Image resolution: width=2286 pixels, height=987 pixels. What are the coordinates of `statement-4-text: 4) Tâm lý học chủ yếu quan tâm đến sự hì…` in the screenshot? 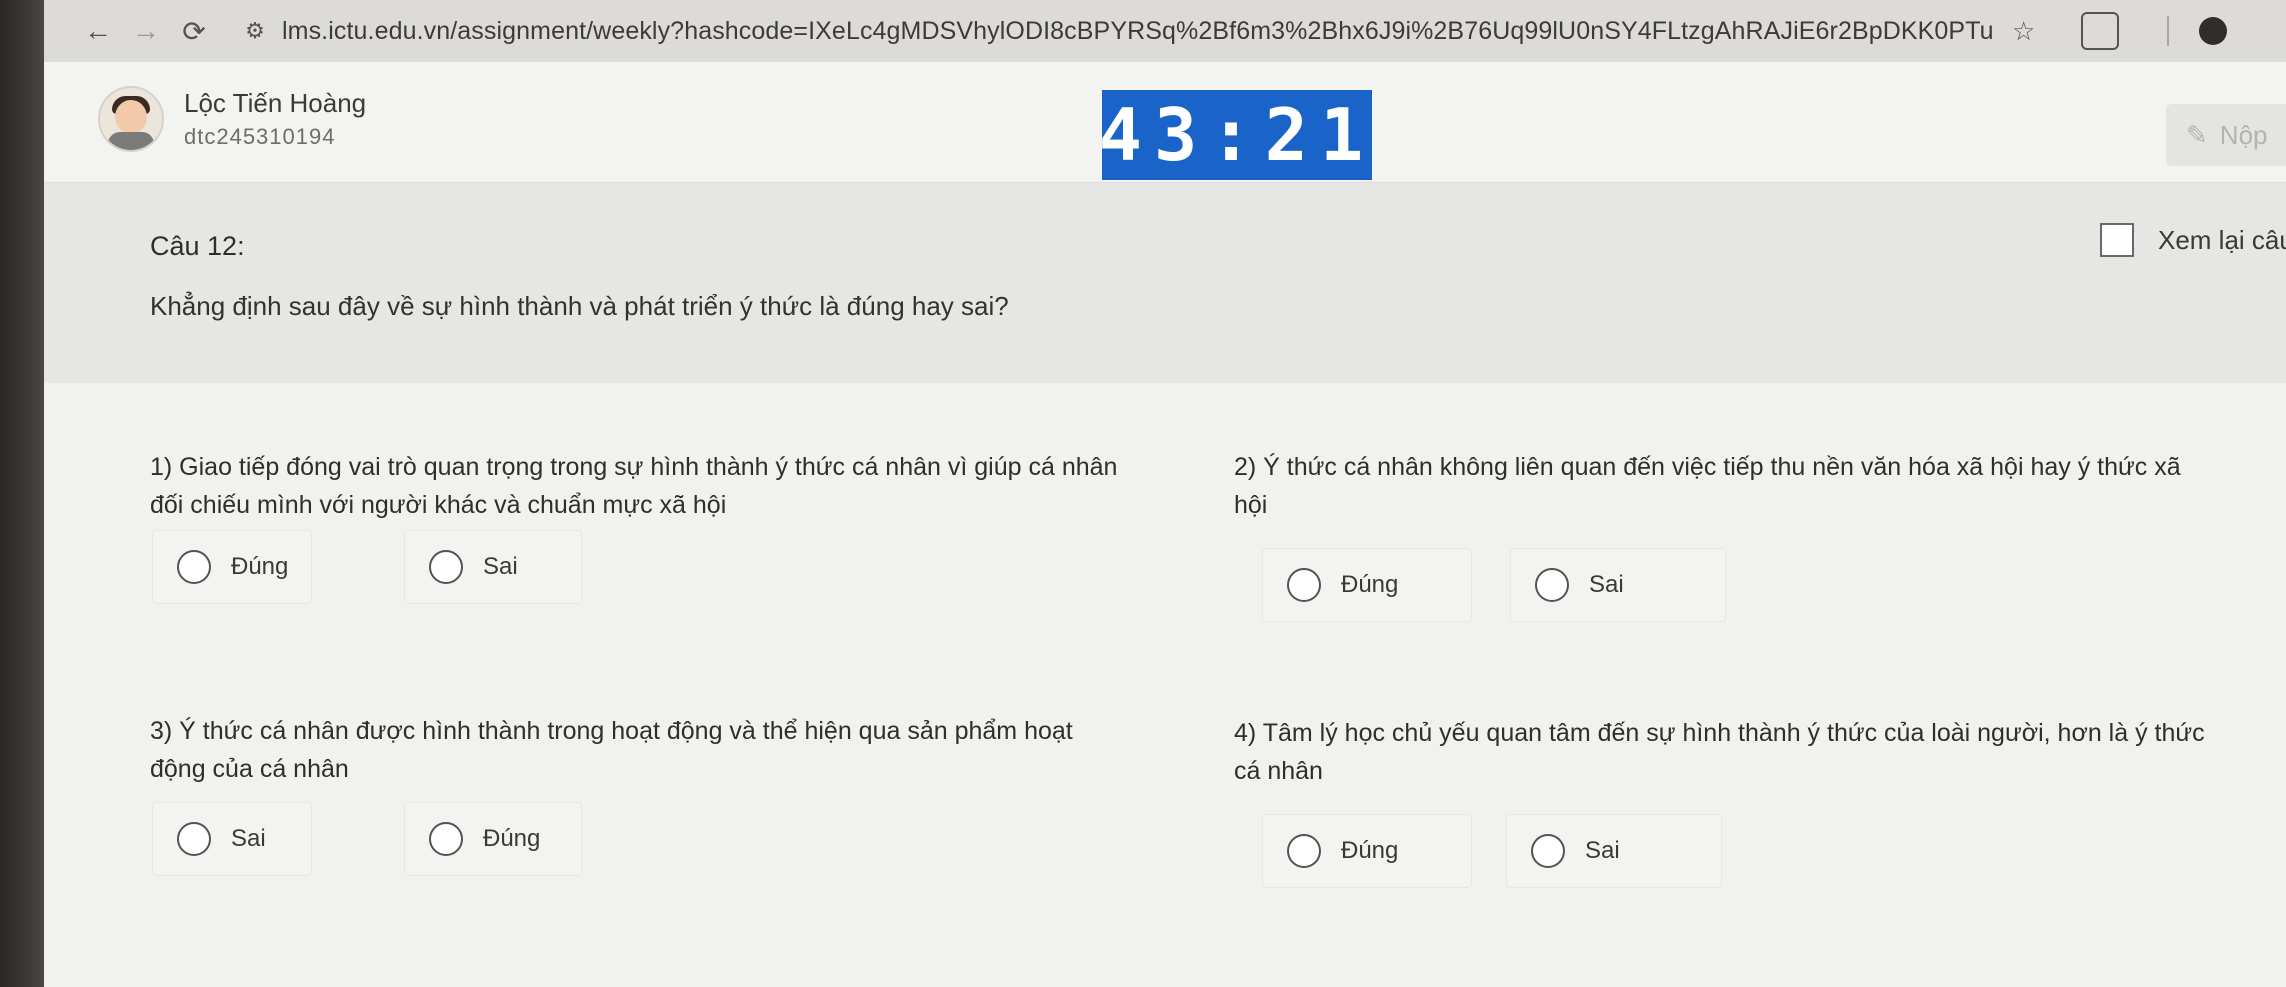 It's located at (1719, 752).